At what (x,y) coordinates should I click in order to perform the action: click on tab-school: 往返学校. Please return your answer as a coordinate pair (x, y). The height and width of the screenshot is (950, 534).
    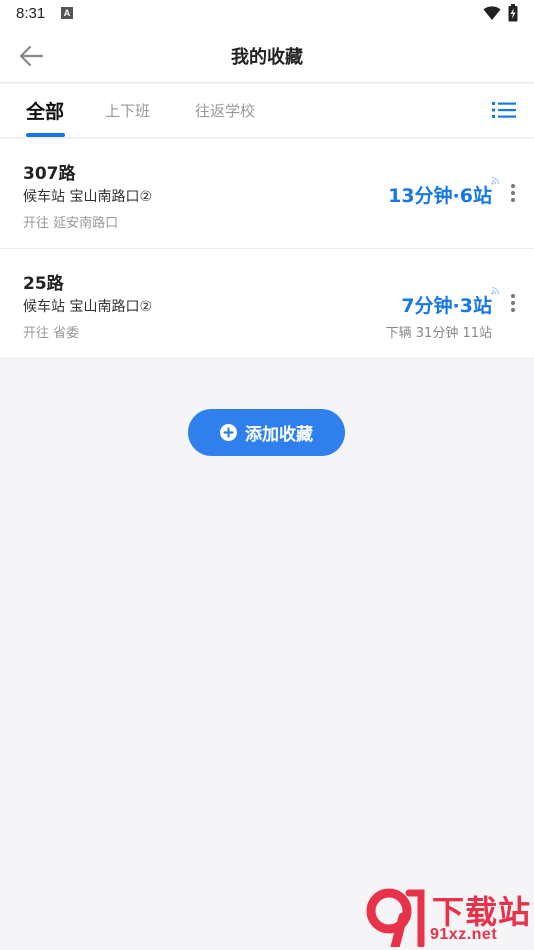
    Looking at the image, I should click on (225, 110).